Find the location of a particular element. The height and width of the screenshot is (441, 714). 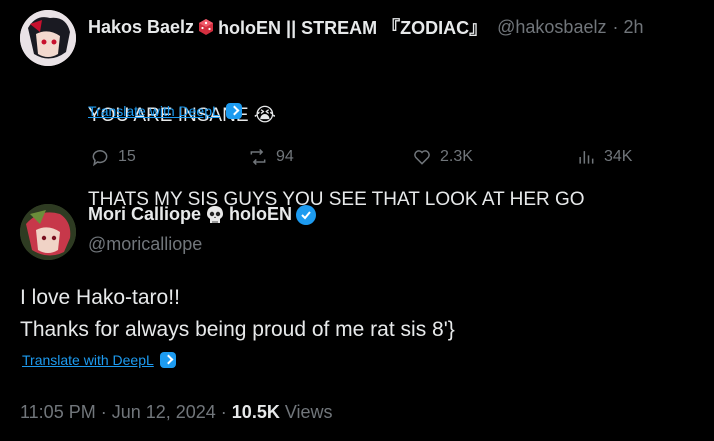

like-count: 2.3K is located at coordinates (456, 156).